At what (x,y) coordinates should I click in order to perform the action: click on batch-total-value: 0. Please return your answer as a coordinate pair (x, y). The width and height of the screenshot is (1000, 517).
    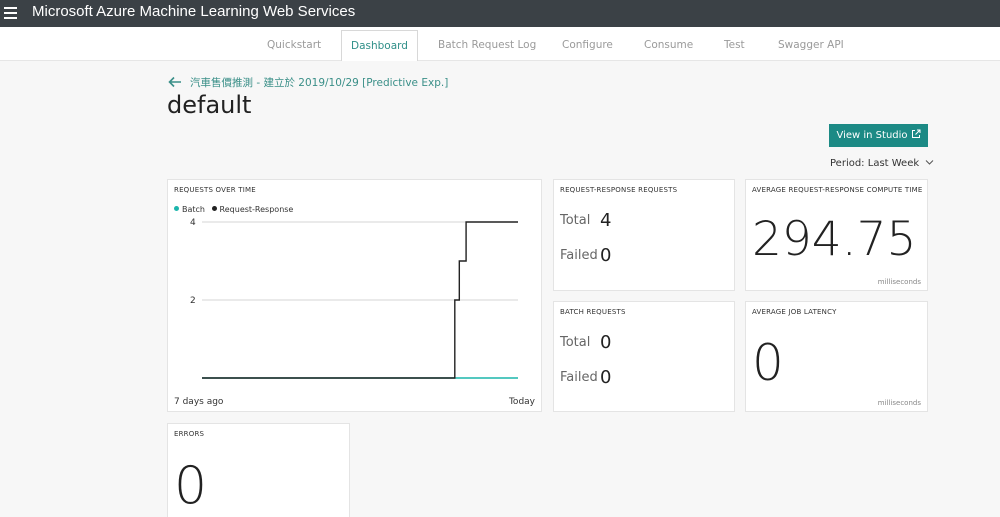
    Looking at the image, I should click on (606, 342).